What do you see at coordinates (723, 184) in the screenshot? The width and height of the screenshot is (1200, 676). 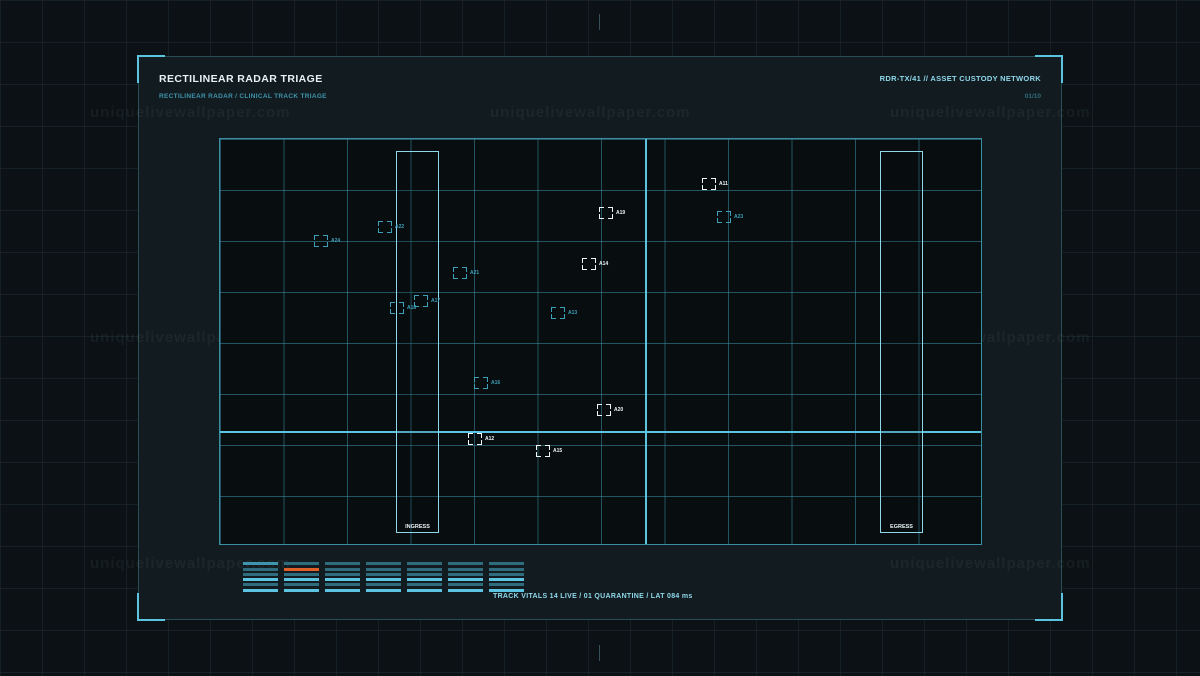 I see `track-id-label: A11` at bounding box center [723, 184].